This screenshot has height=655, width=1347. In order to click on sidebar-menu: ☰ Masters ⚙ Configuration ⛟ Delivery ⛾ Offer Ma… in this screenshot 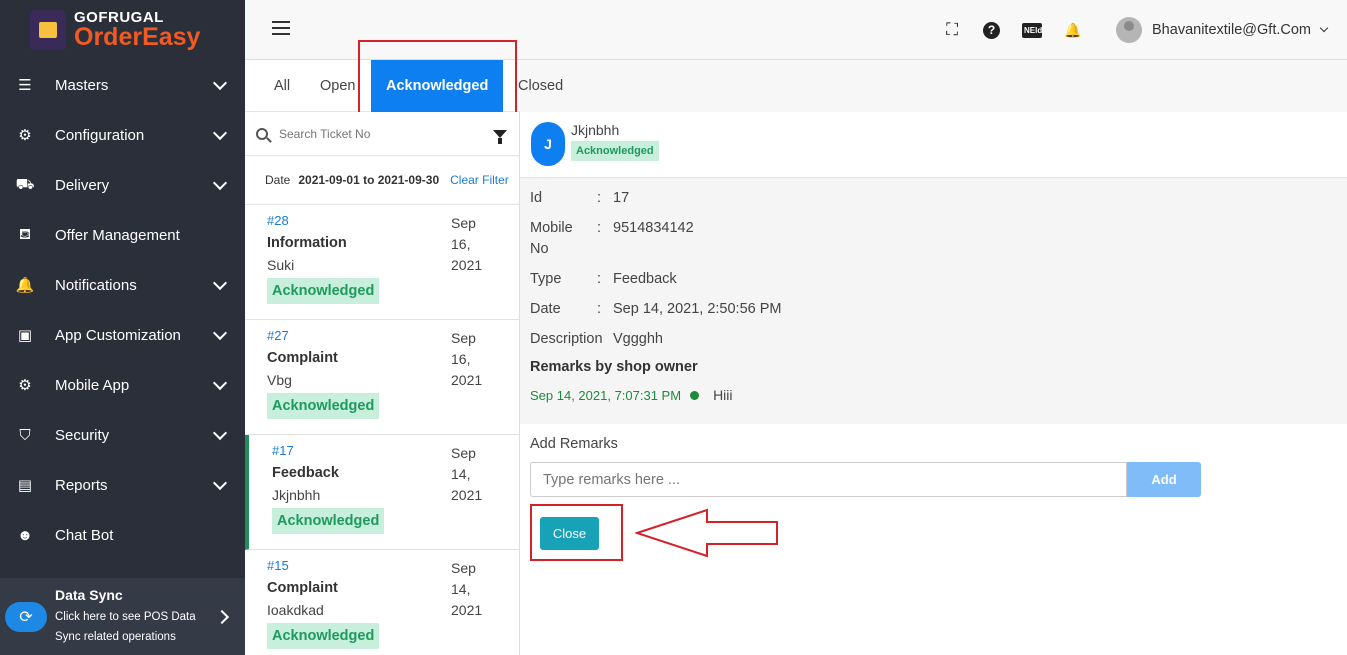, I will do `click(122, 310)`.